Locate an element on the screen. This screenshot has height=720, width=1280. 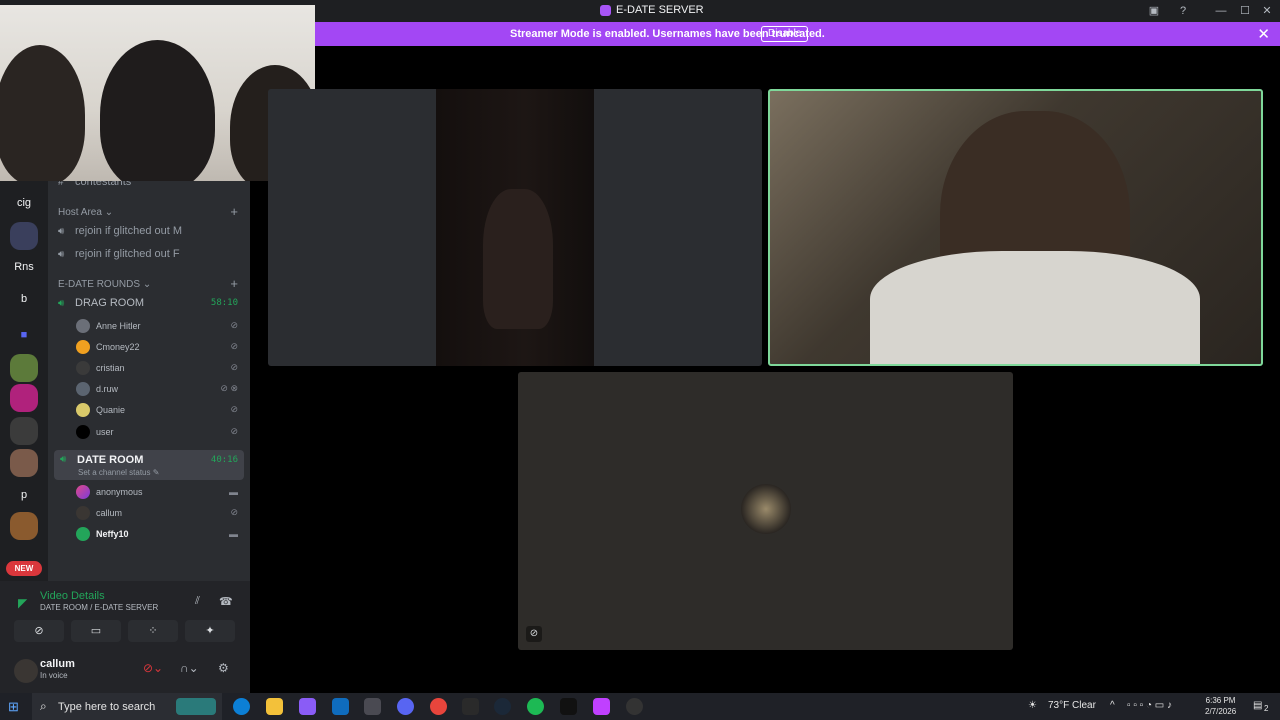
spotify-icon is located at coordinates (535, 706).